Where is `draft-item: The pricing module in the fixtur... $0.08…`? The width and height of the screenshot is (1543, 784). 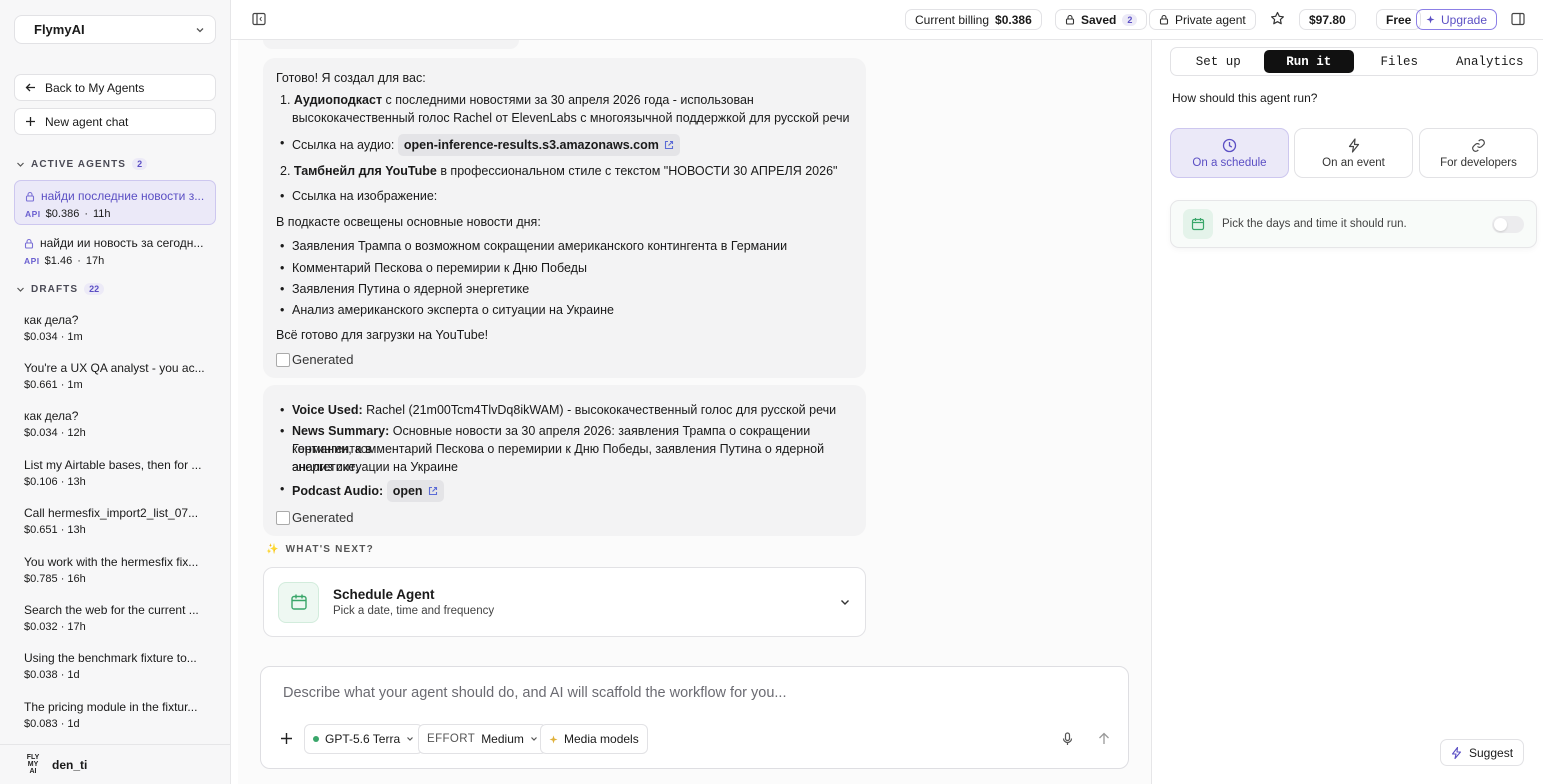 draft-item: The pricing module in the fixtur... $0.08… is located at coordinates (116, 715).